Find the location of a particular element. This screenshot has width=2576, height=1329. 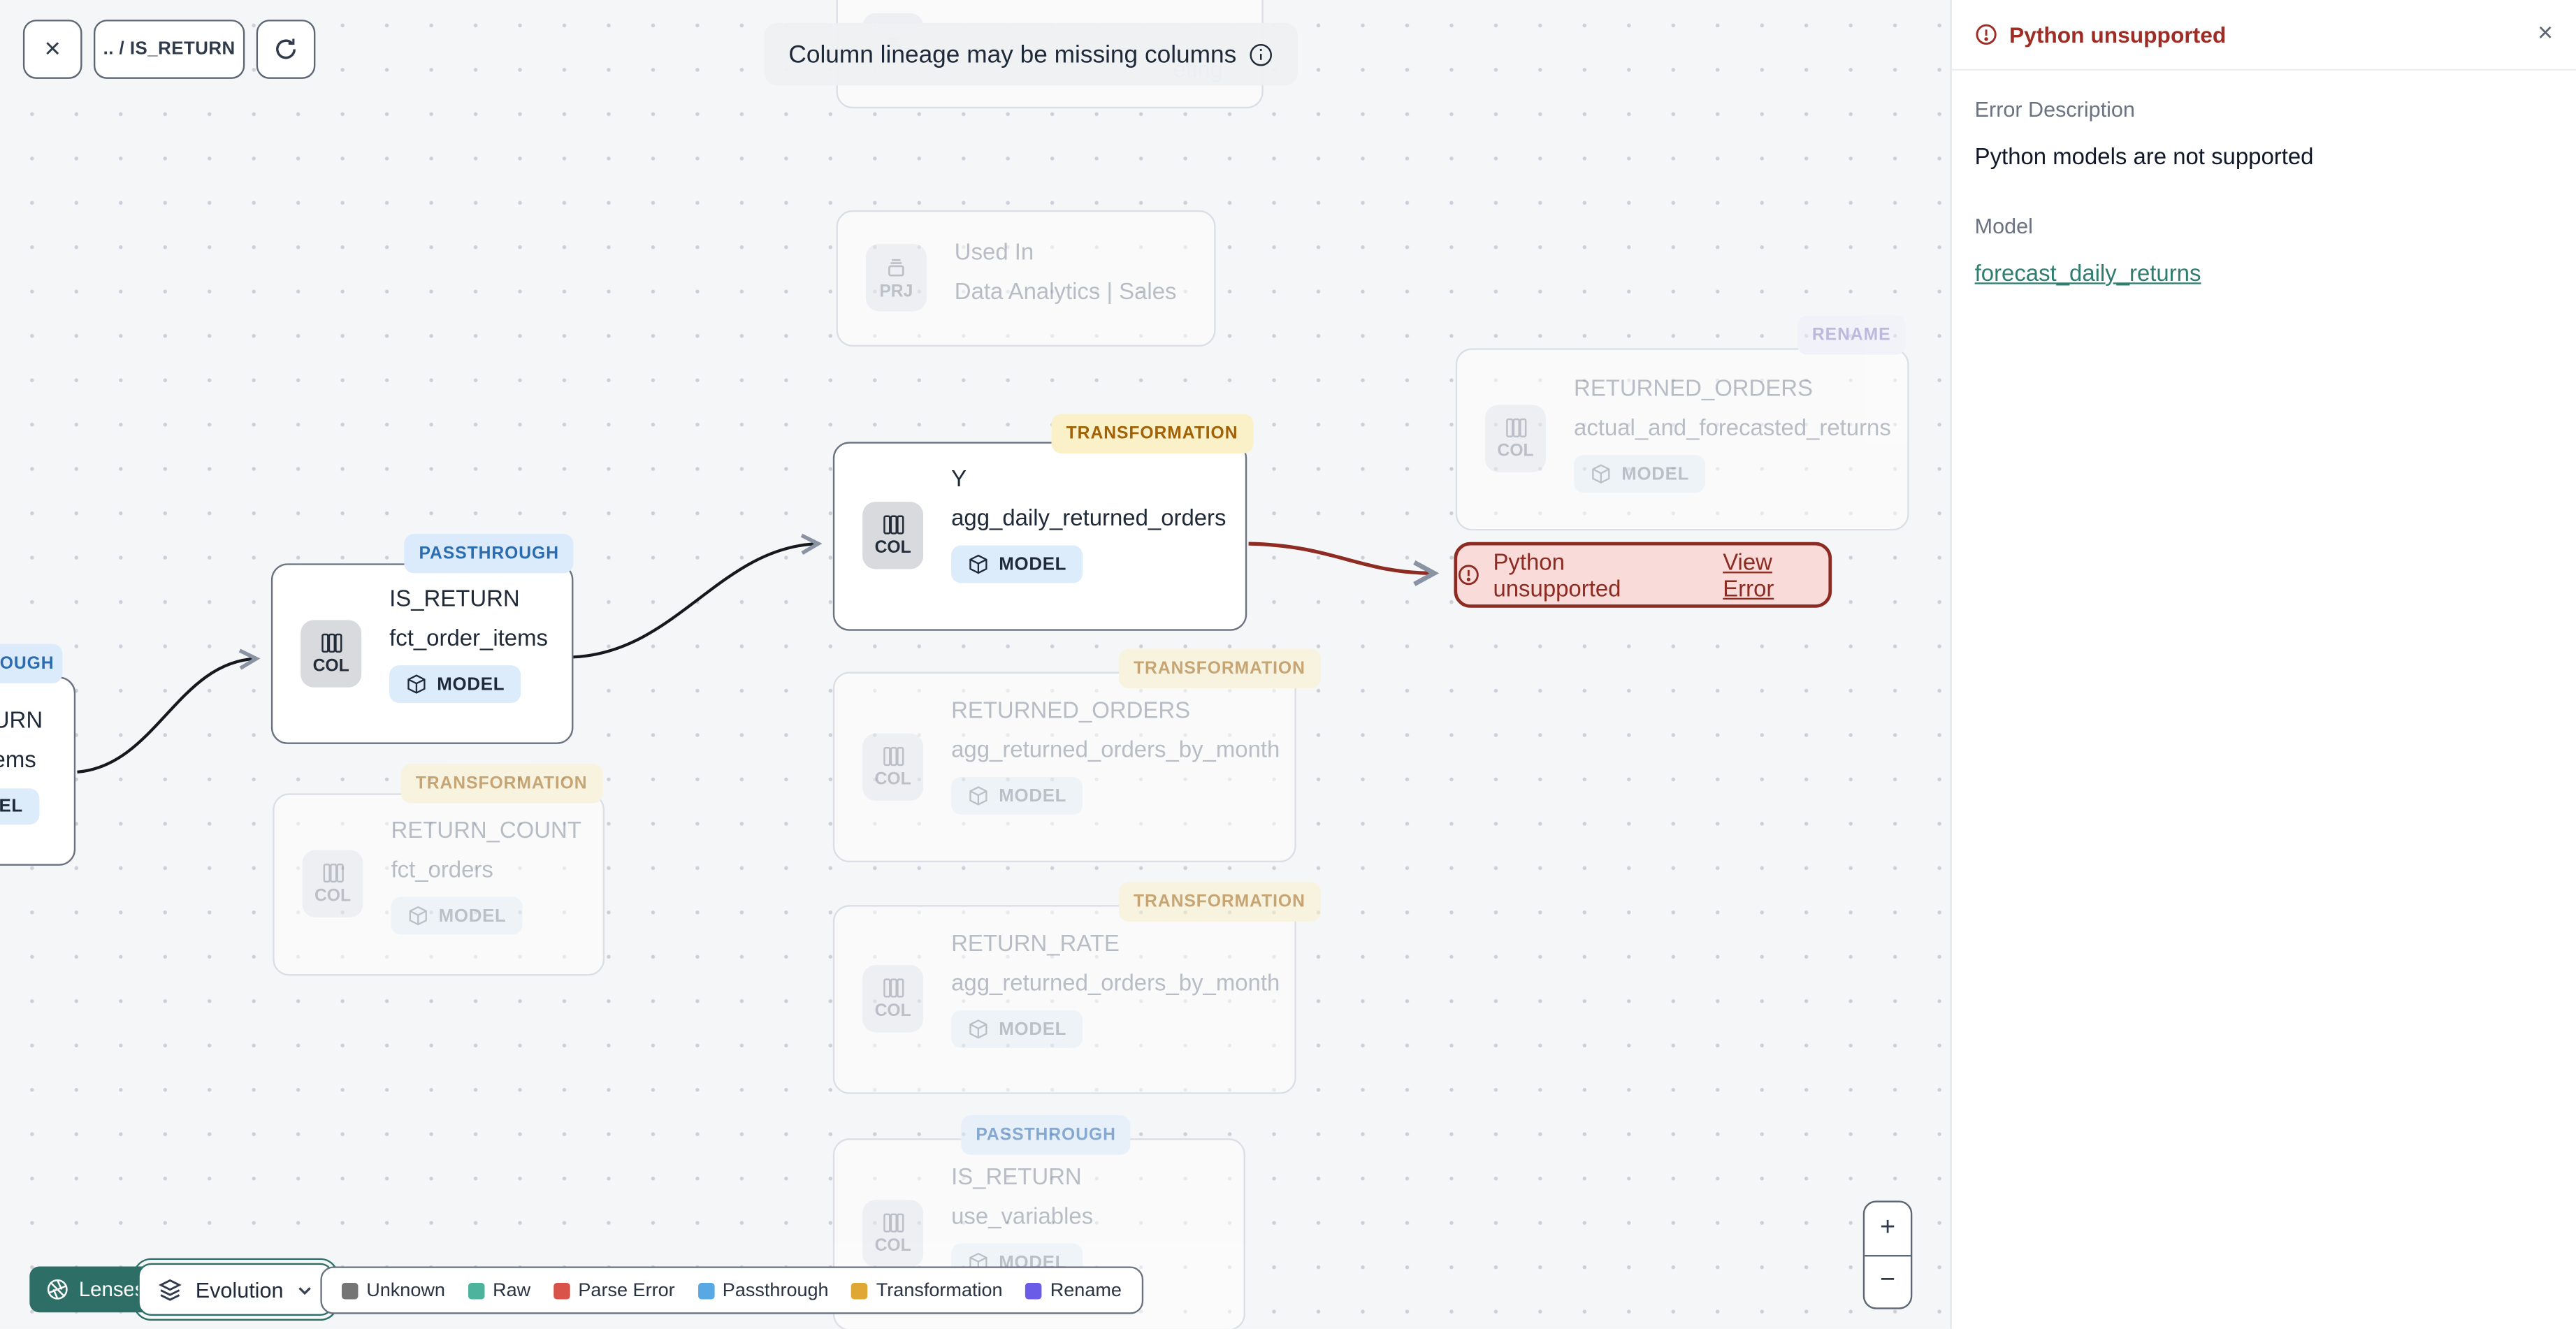

legend-label: Rename is located at coordinates (1086, 1290).